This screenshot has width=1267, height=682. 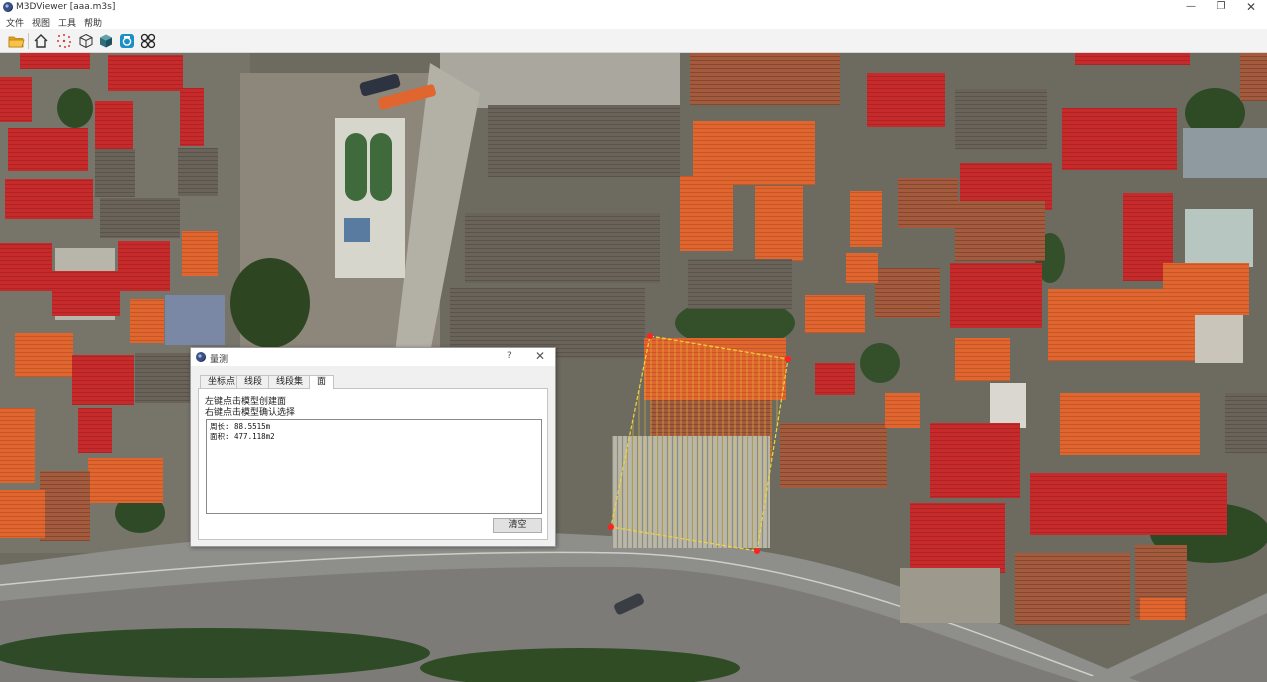 What do you see at coordinates (67, 22) in the screenshot?
I see `menu-tools: 工具` at bounding box center [67, 22].